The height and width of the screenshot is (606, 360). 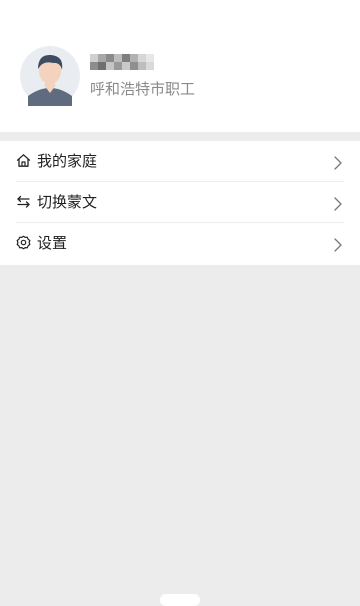 What do you see at coordinates (125, 61) in the screenshot?
I see `username-masked` at bounding box center [125, 61].